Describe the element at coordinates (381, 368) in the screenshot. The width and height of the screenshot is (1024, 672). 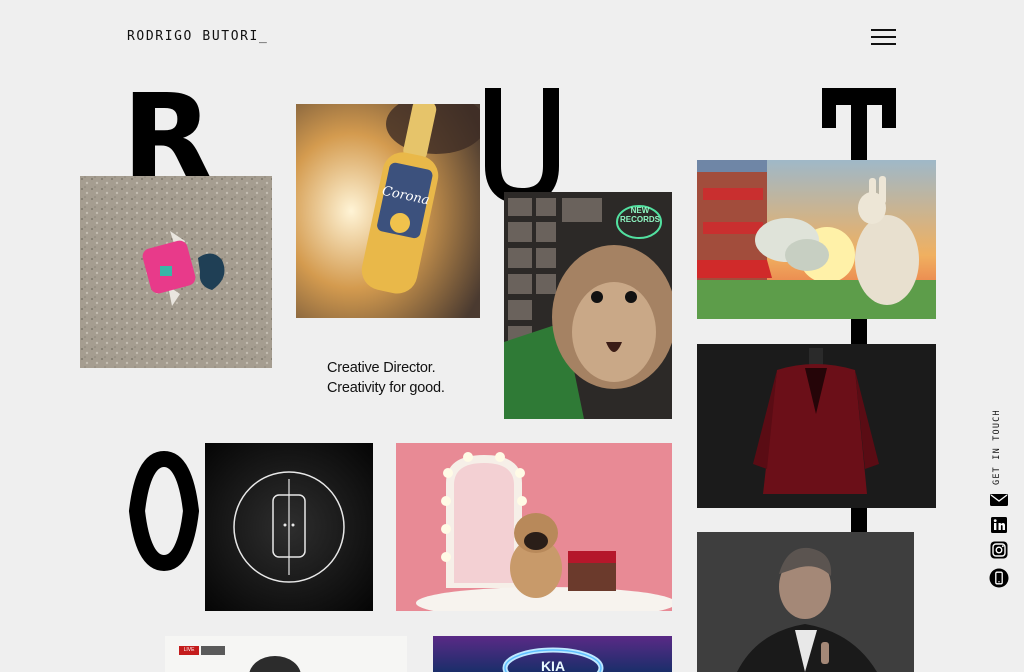
I see `tagline-line1: Creative Director.` at that location.